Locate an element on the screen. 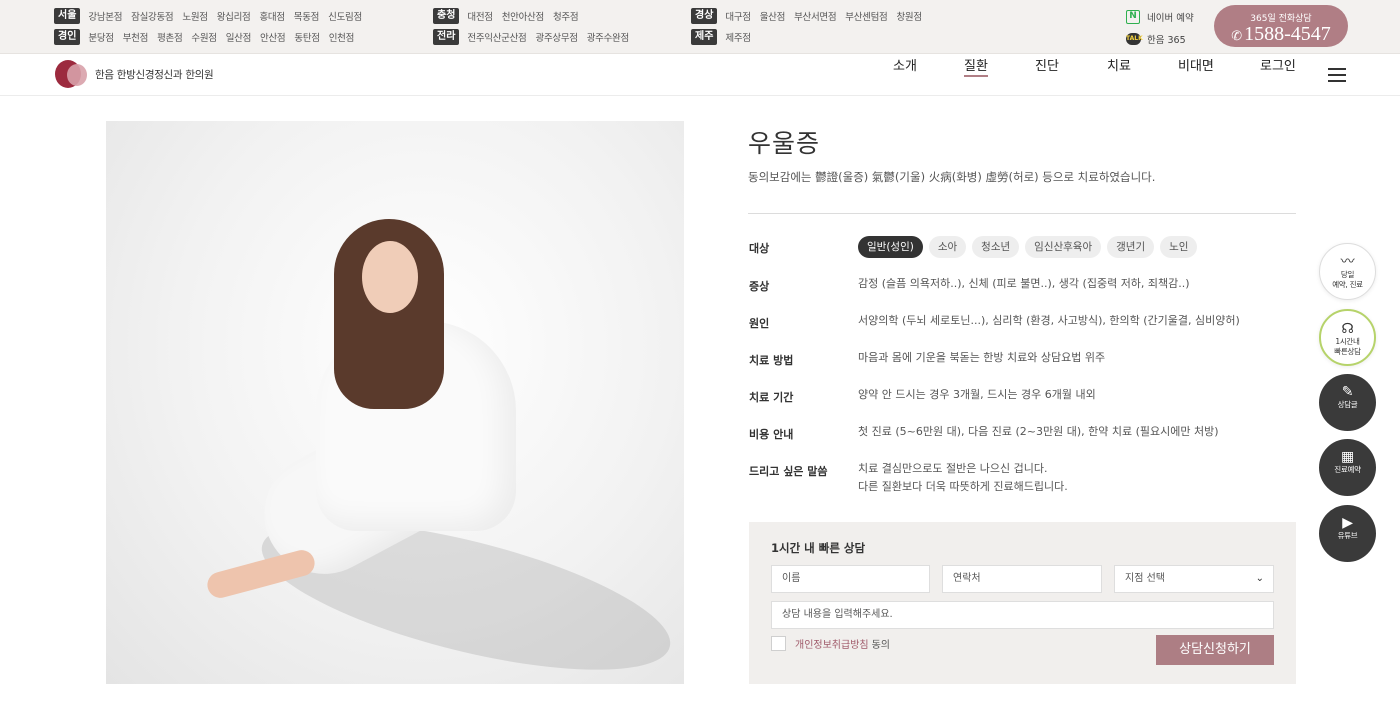 The height and width of the screenshot is (710, 1400). target-filter: 일반(성인) 소아 청소년 임신산후육아 갱년기 노인 is located at coordinates (1030, 247).